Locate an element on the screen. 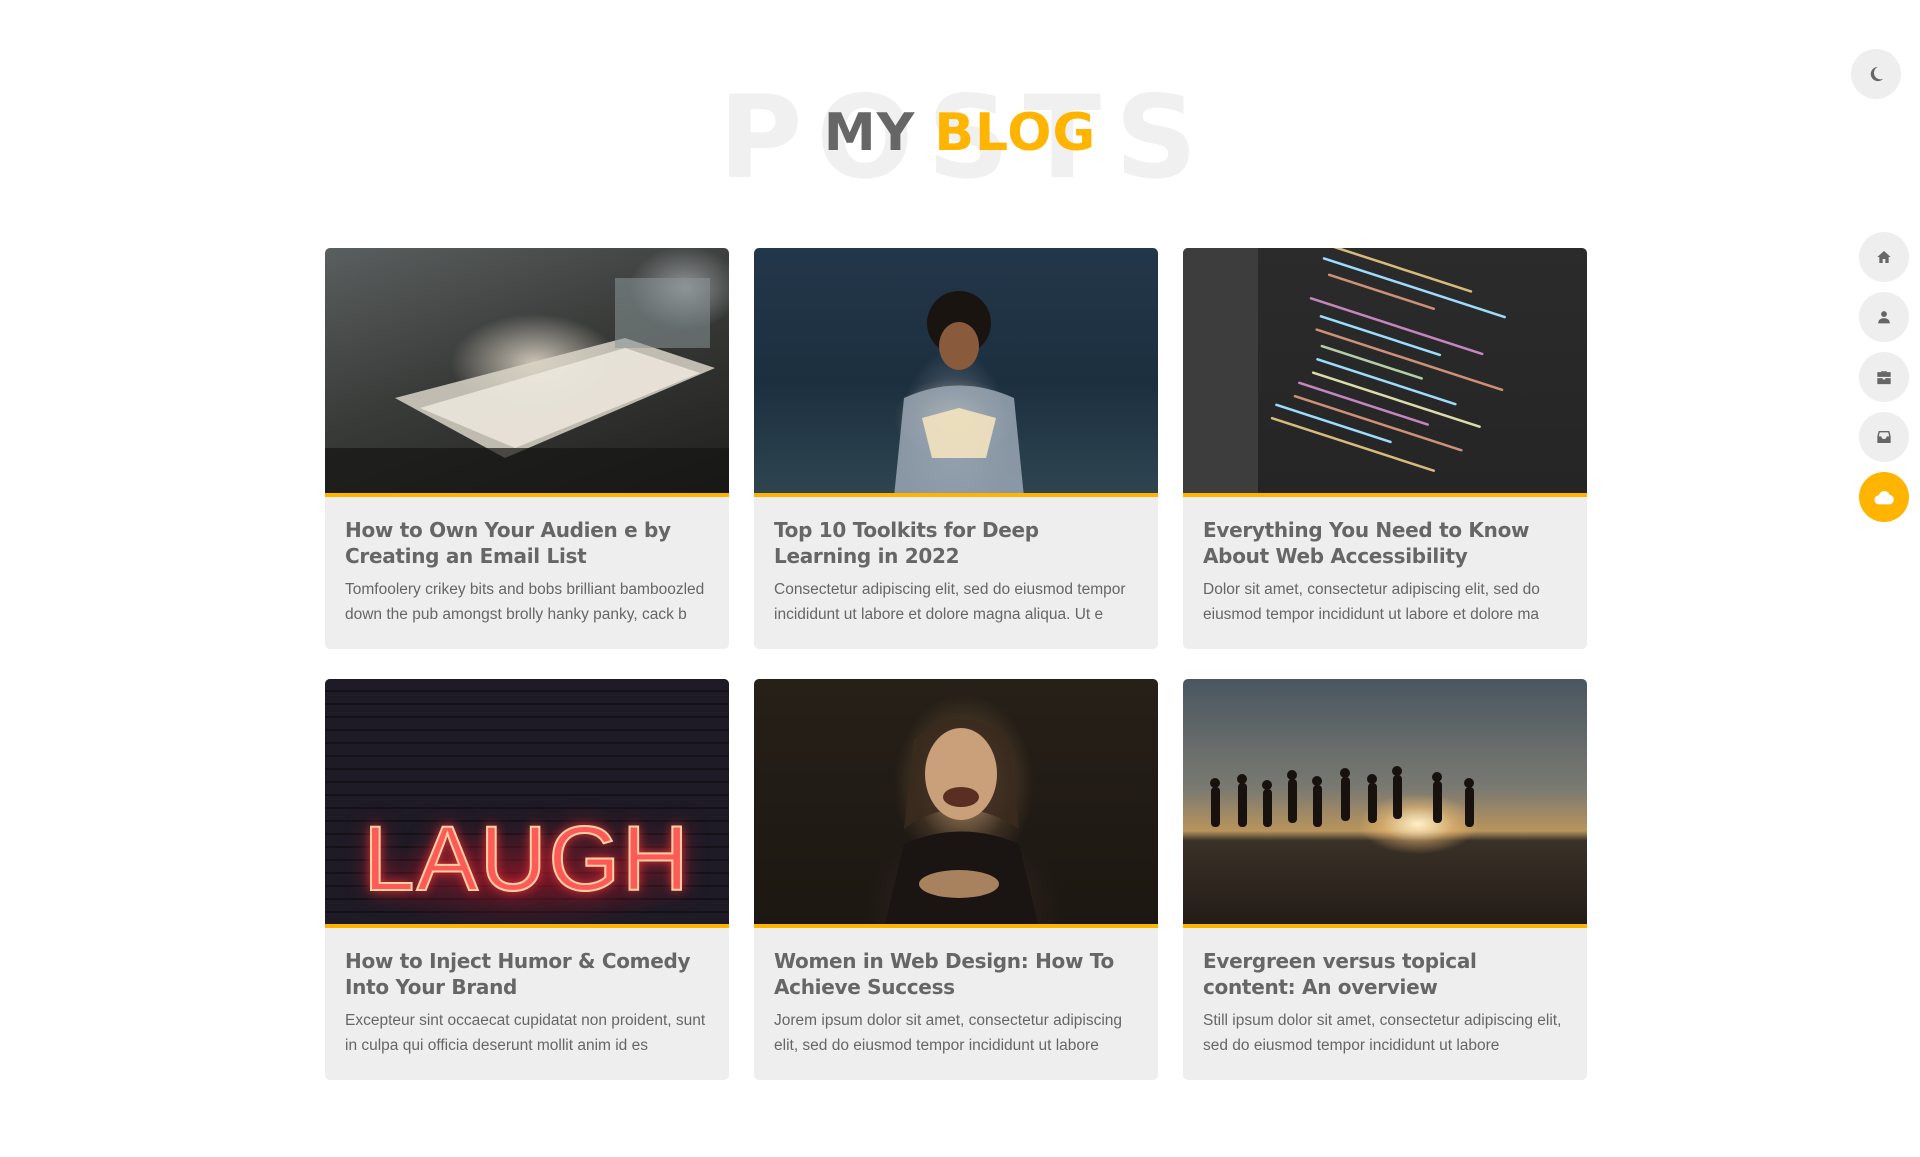 The width and height of the screenshot is (1920, 1157). post-image: LAUGH is located at coordinates (527, 803).